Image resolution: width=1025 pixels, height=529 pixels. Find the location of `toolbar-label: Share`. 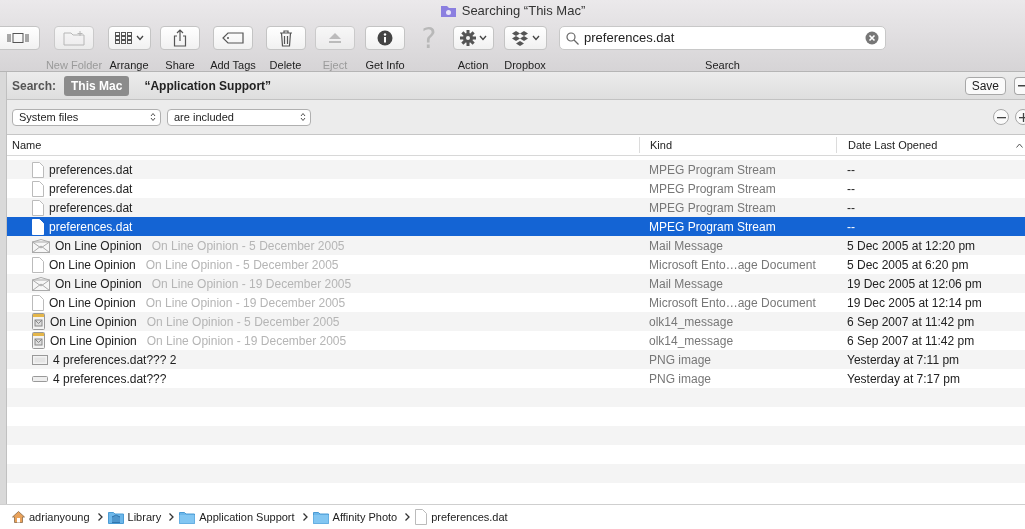

toolbar-label: Share is located at coordinates (180, 65).